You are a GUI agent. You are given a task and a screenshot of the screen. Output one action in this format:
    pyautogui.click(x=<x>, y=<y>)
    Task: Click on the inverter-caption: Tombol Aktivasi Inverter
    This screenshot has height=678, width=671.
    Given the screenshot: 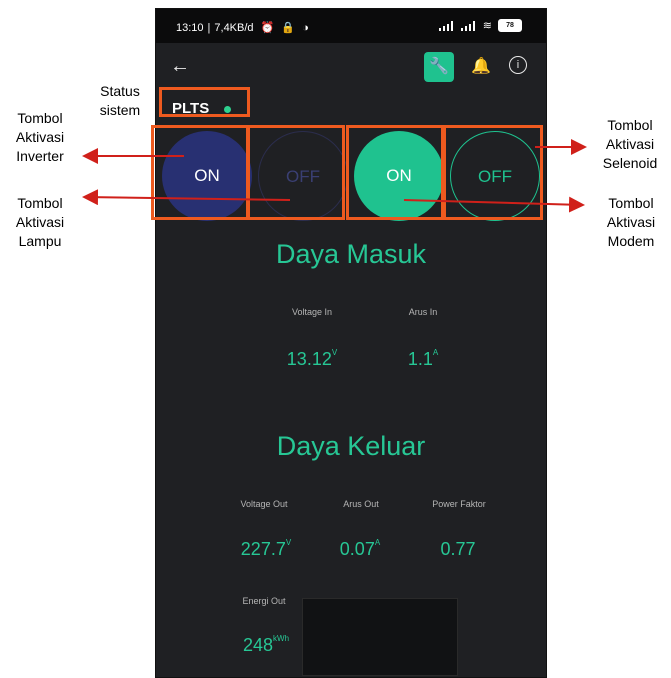 What is the action you would take?
    pyautogui.click(x=40, y=137)
    